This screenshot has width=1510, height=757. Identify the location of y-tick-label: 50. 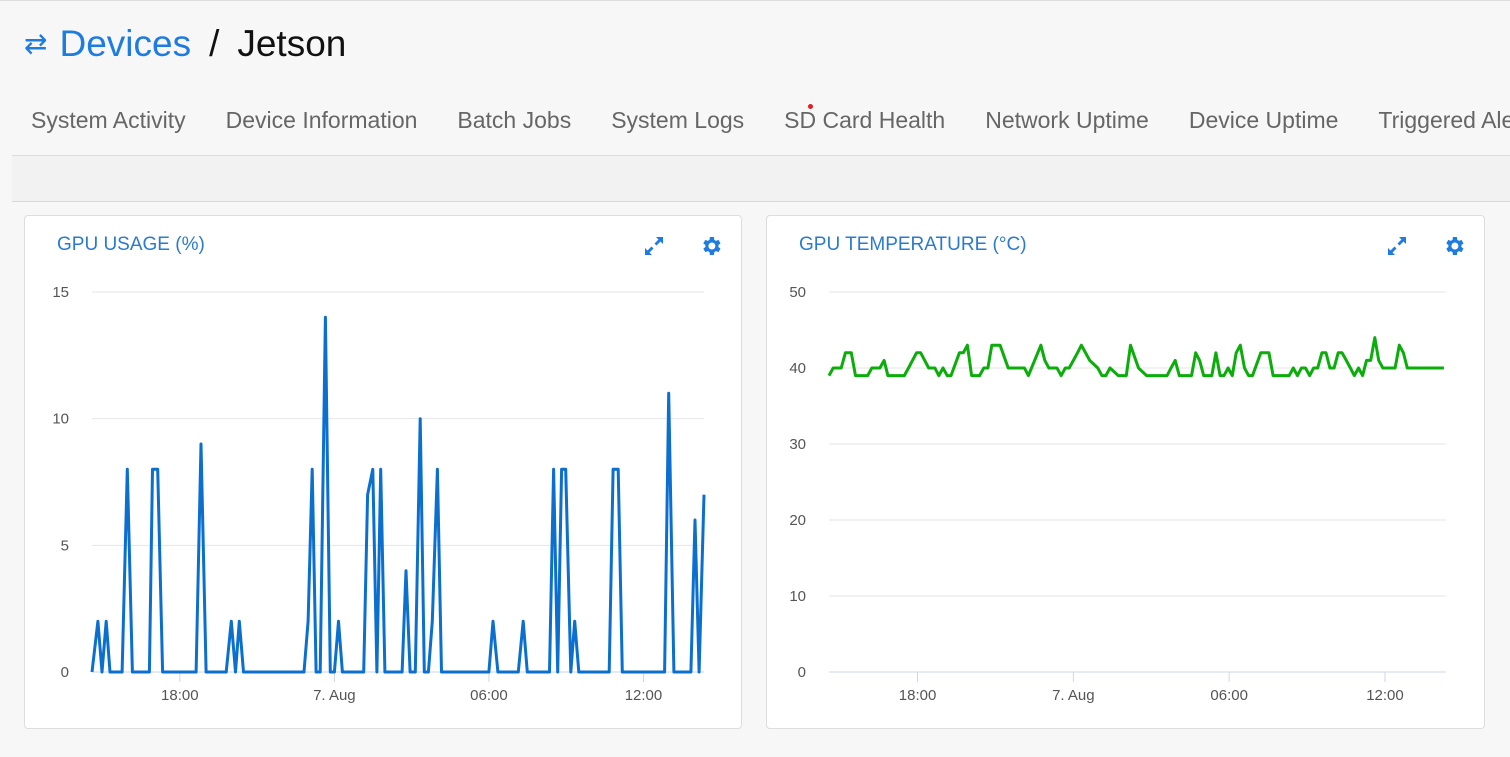
(797, 292).